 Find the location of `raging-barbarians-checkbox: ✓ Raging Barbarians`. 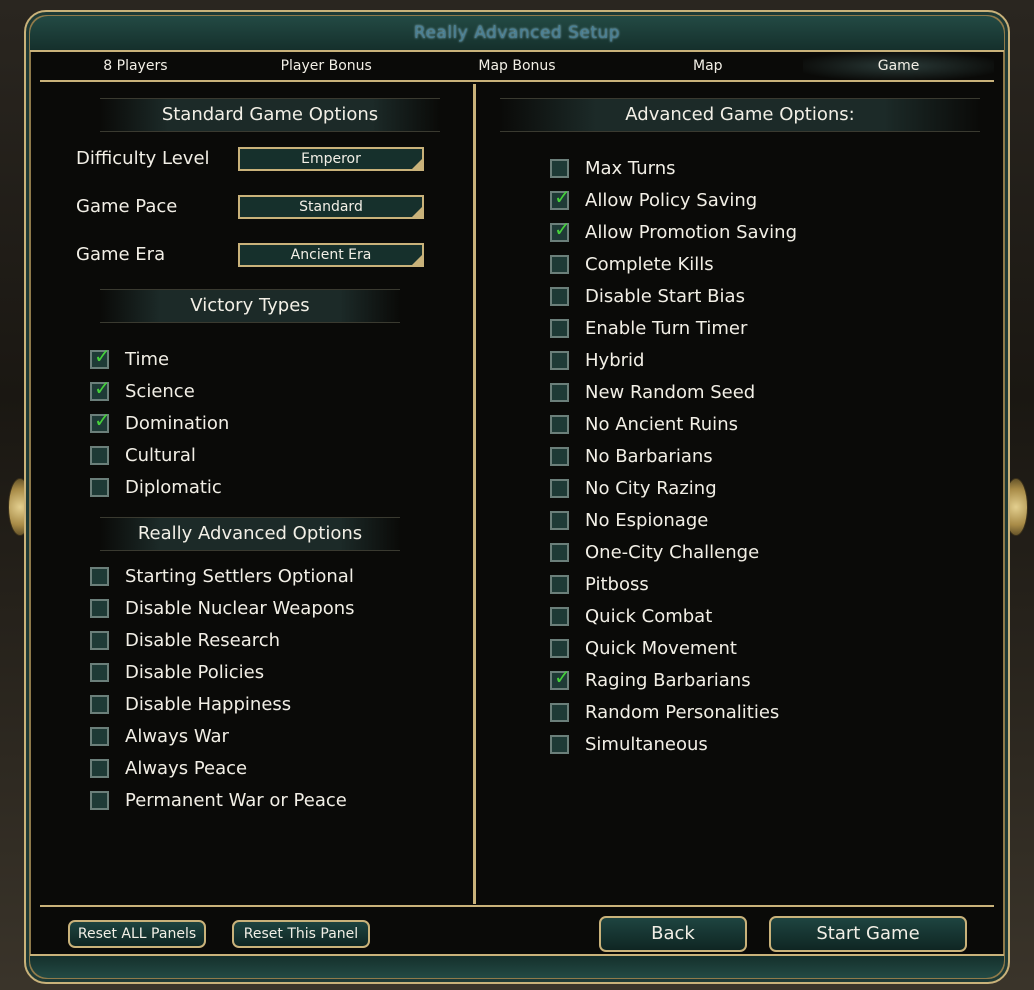

raging-barbarians-checkbox: ✓ Raging Barbarians is located at coordinates (650, 679).